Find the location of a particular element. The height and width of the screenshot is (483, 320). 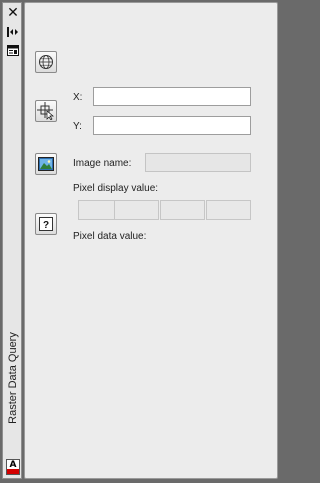

help-icon: ? is located at coordinates (46, 224).